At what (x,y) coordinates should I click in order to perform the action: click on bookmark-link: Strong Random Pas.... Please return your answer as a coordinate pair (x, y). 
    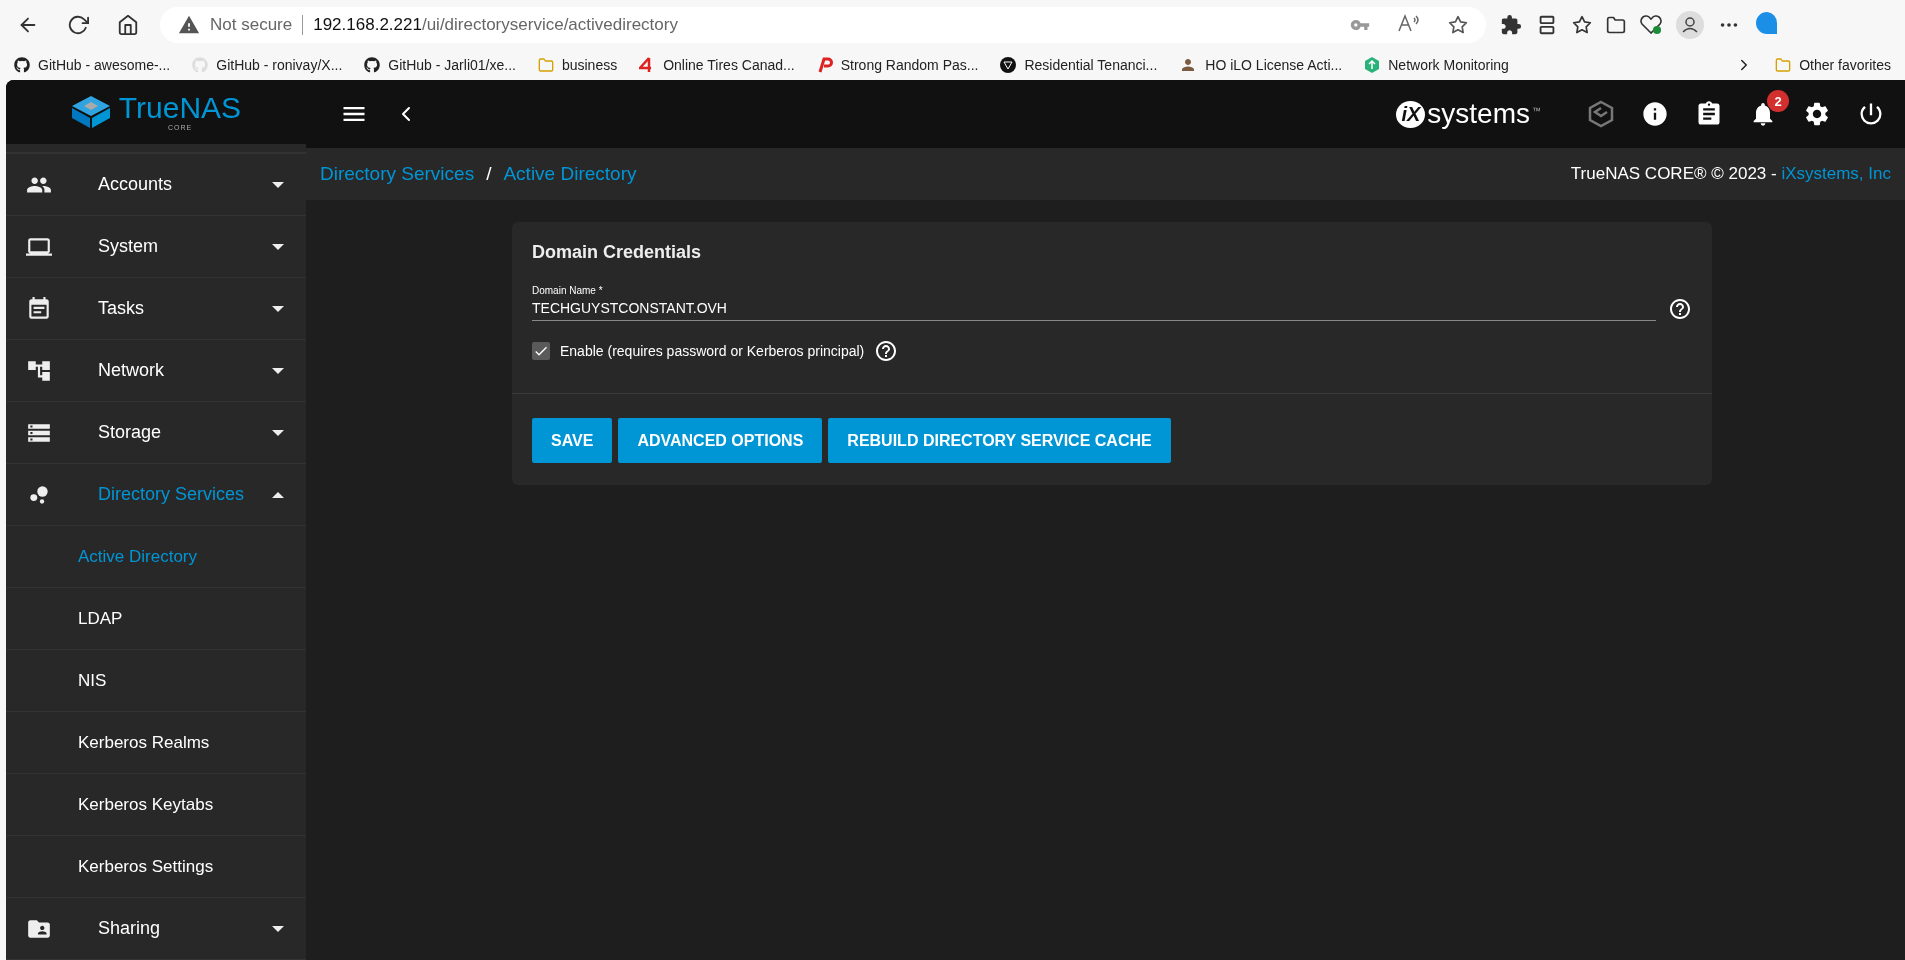
    Looking at the image, I should click on (897, 65).